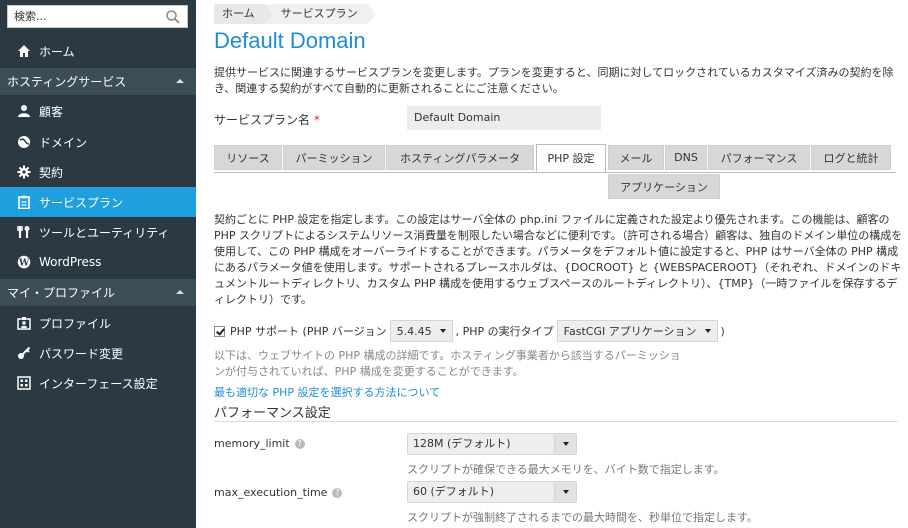 Image resolution: width=908 pixels, height=528 pixels. What do you see at coordinates (243, 14) in the screenshot?
I see `breadcrumb-home: ホーム` at bounding box center [243, 14].